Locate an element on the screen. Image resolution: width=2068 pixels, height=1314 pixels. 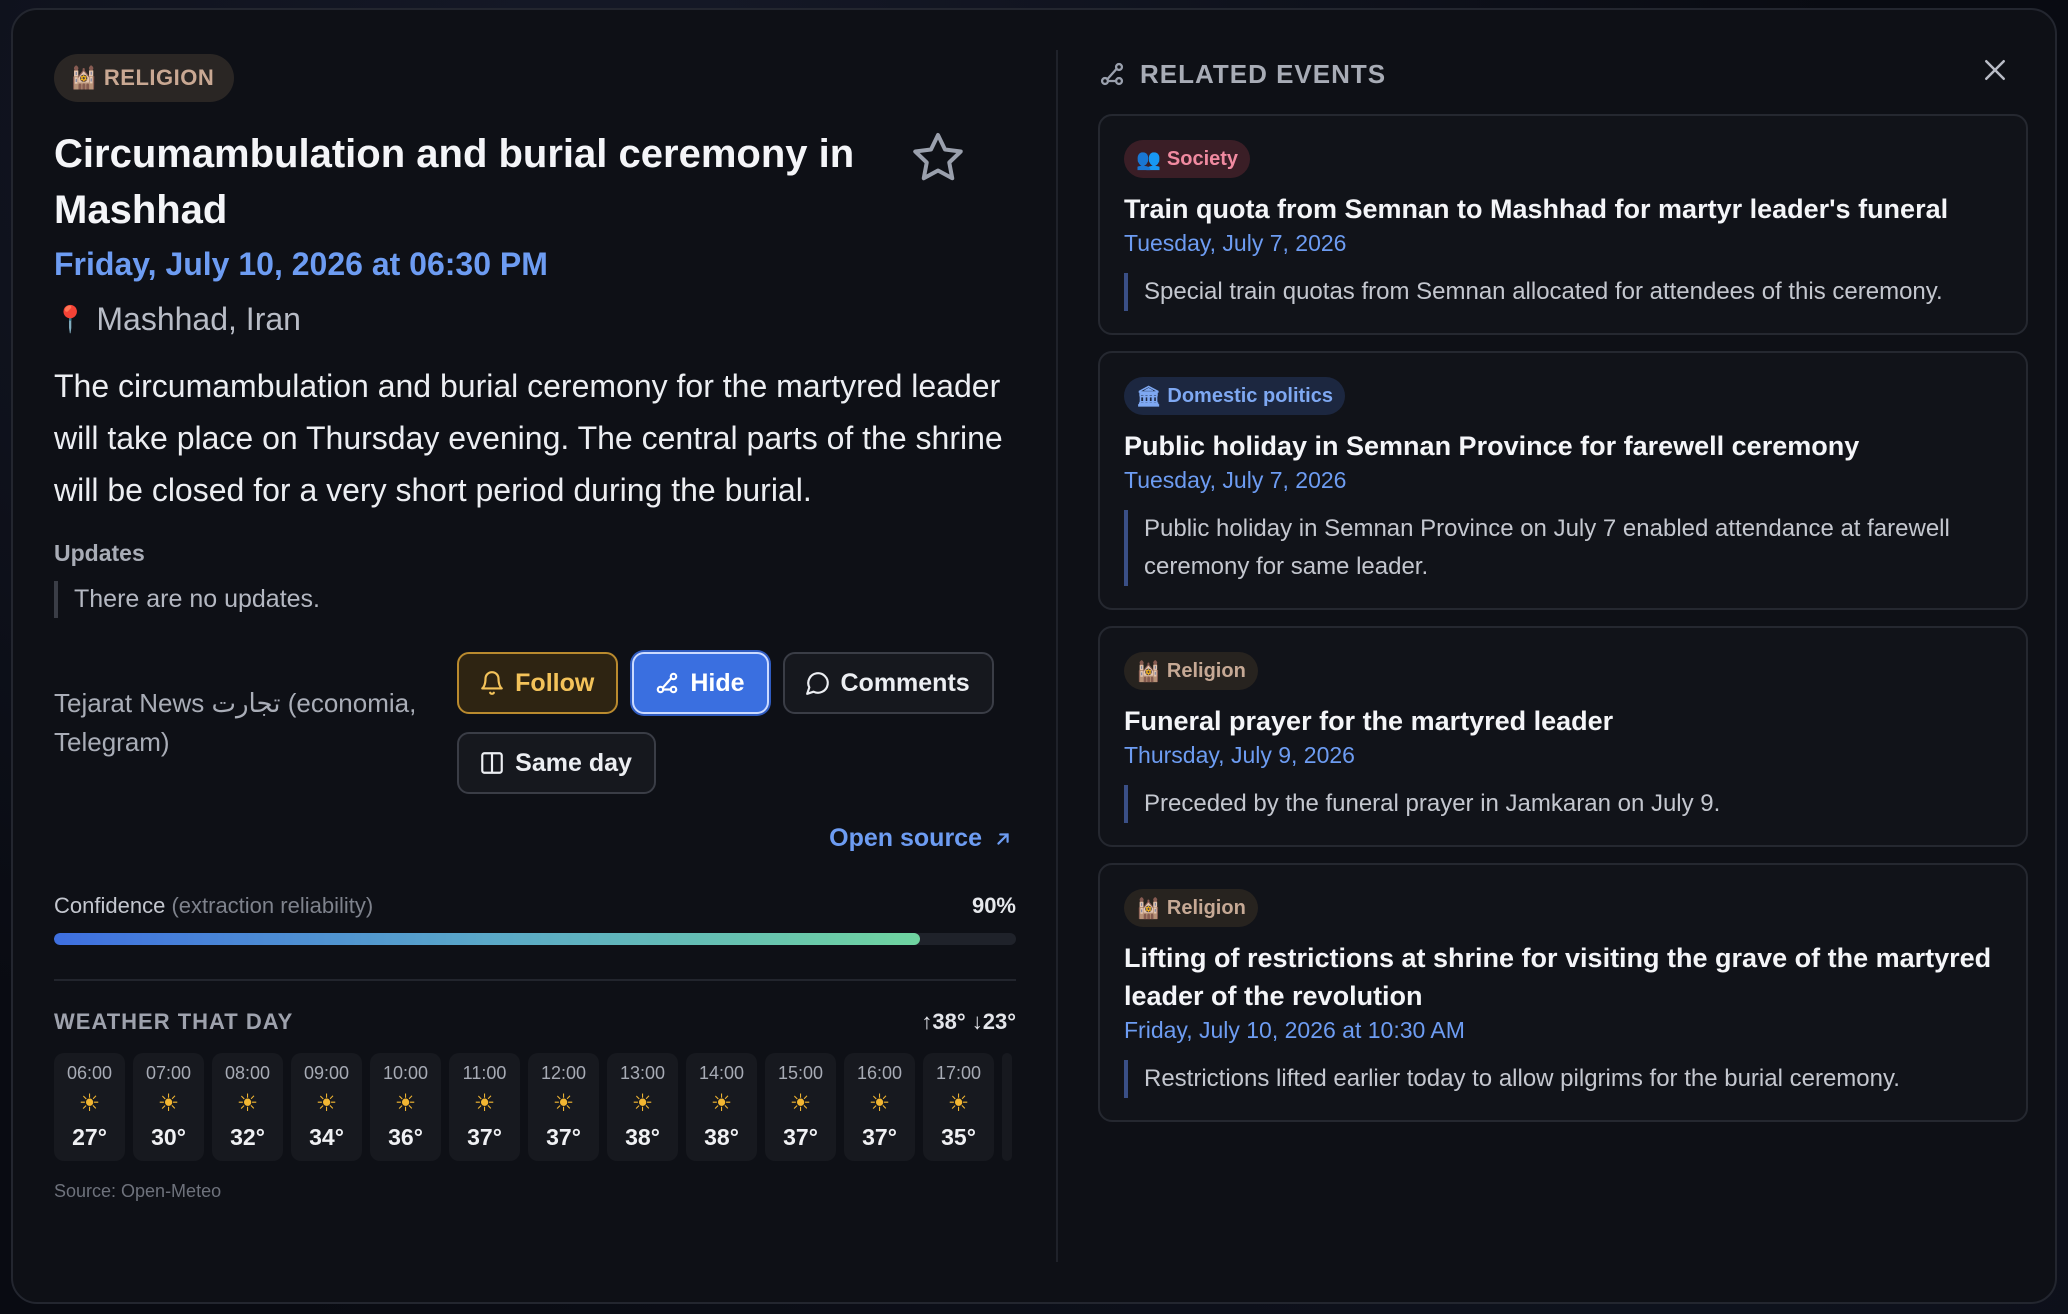
hour-temp: 36° is located at coordinates (405, 1137).